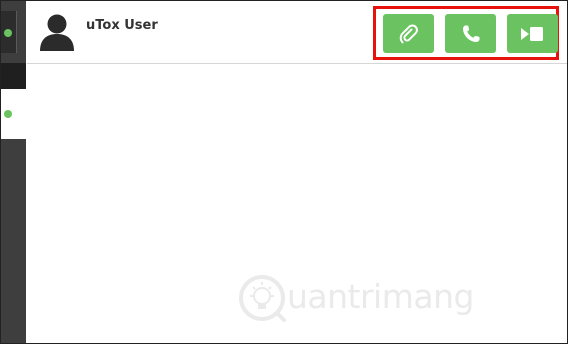 The image size is (568, 344). I want to click on user-icon, so click(57, 32).